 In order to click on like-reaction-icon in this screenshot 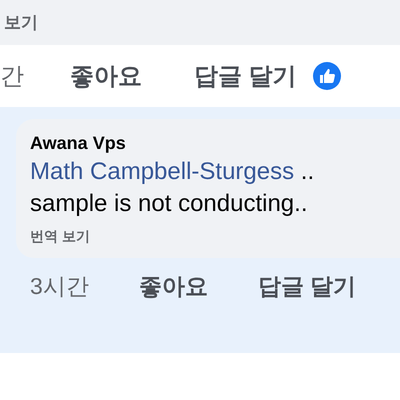, I will do `click(326, 76)`.